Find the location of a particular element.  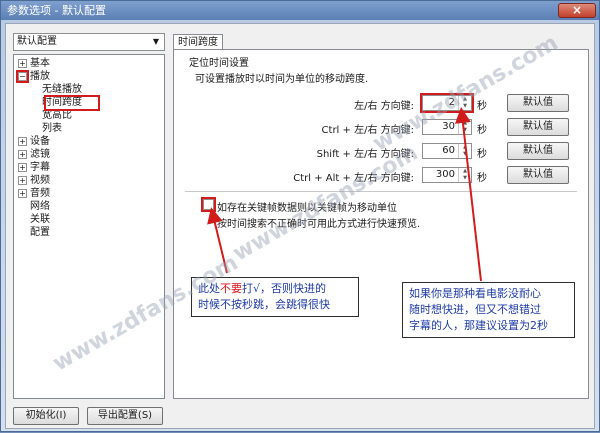

row-label: 左/右 方向键: is located at coordinates (384, 106).